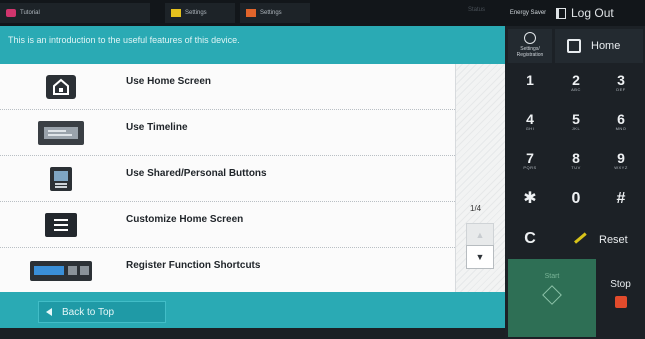  I want to click on list-item-label: Use Shared/Personal Buttons, so click(196, 173).